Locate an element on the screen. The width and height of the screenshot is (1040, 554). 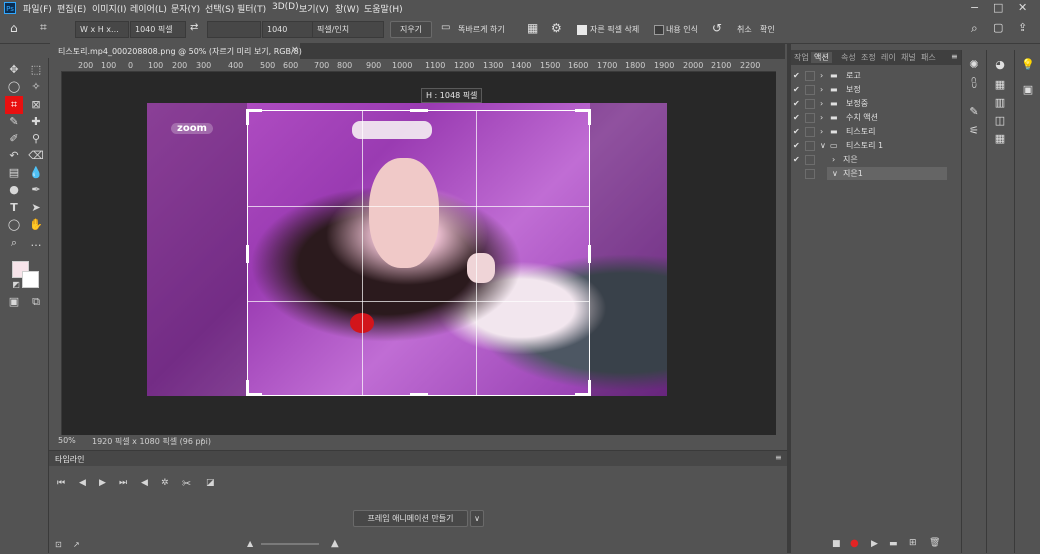
patterns-icon: ◫ is located at coordinates (1000, 120).